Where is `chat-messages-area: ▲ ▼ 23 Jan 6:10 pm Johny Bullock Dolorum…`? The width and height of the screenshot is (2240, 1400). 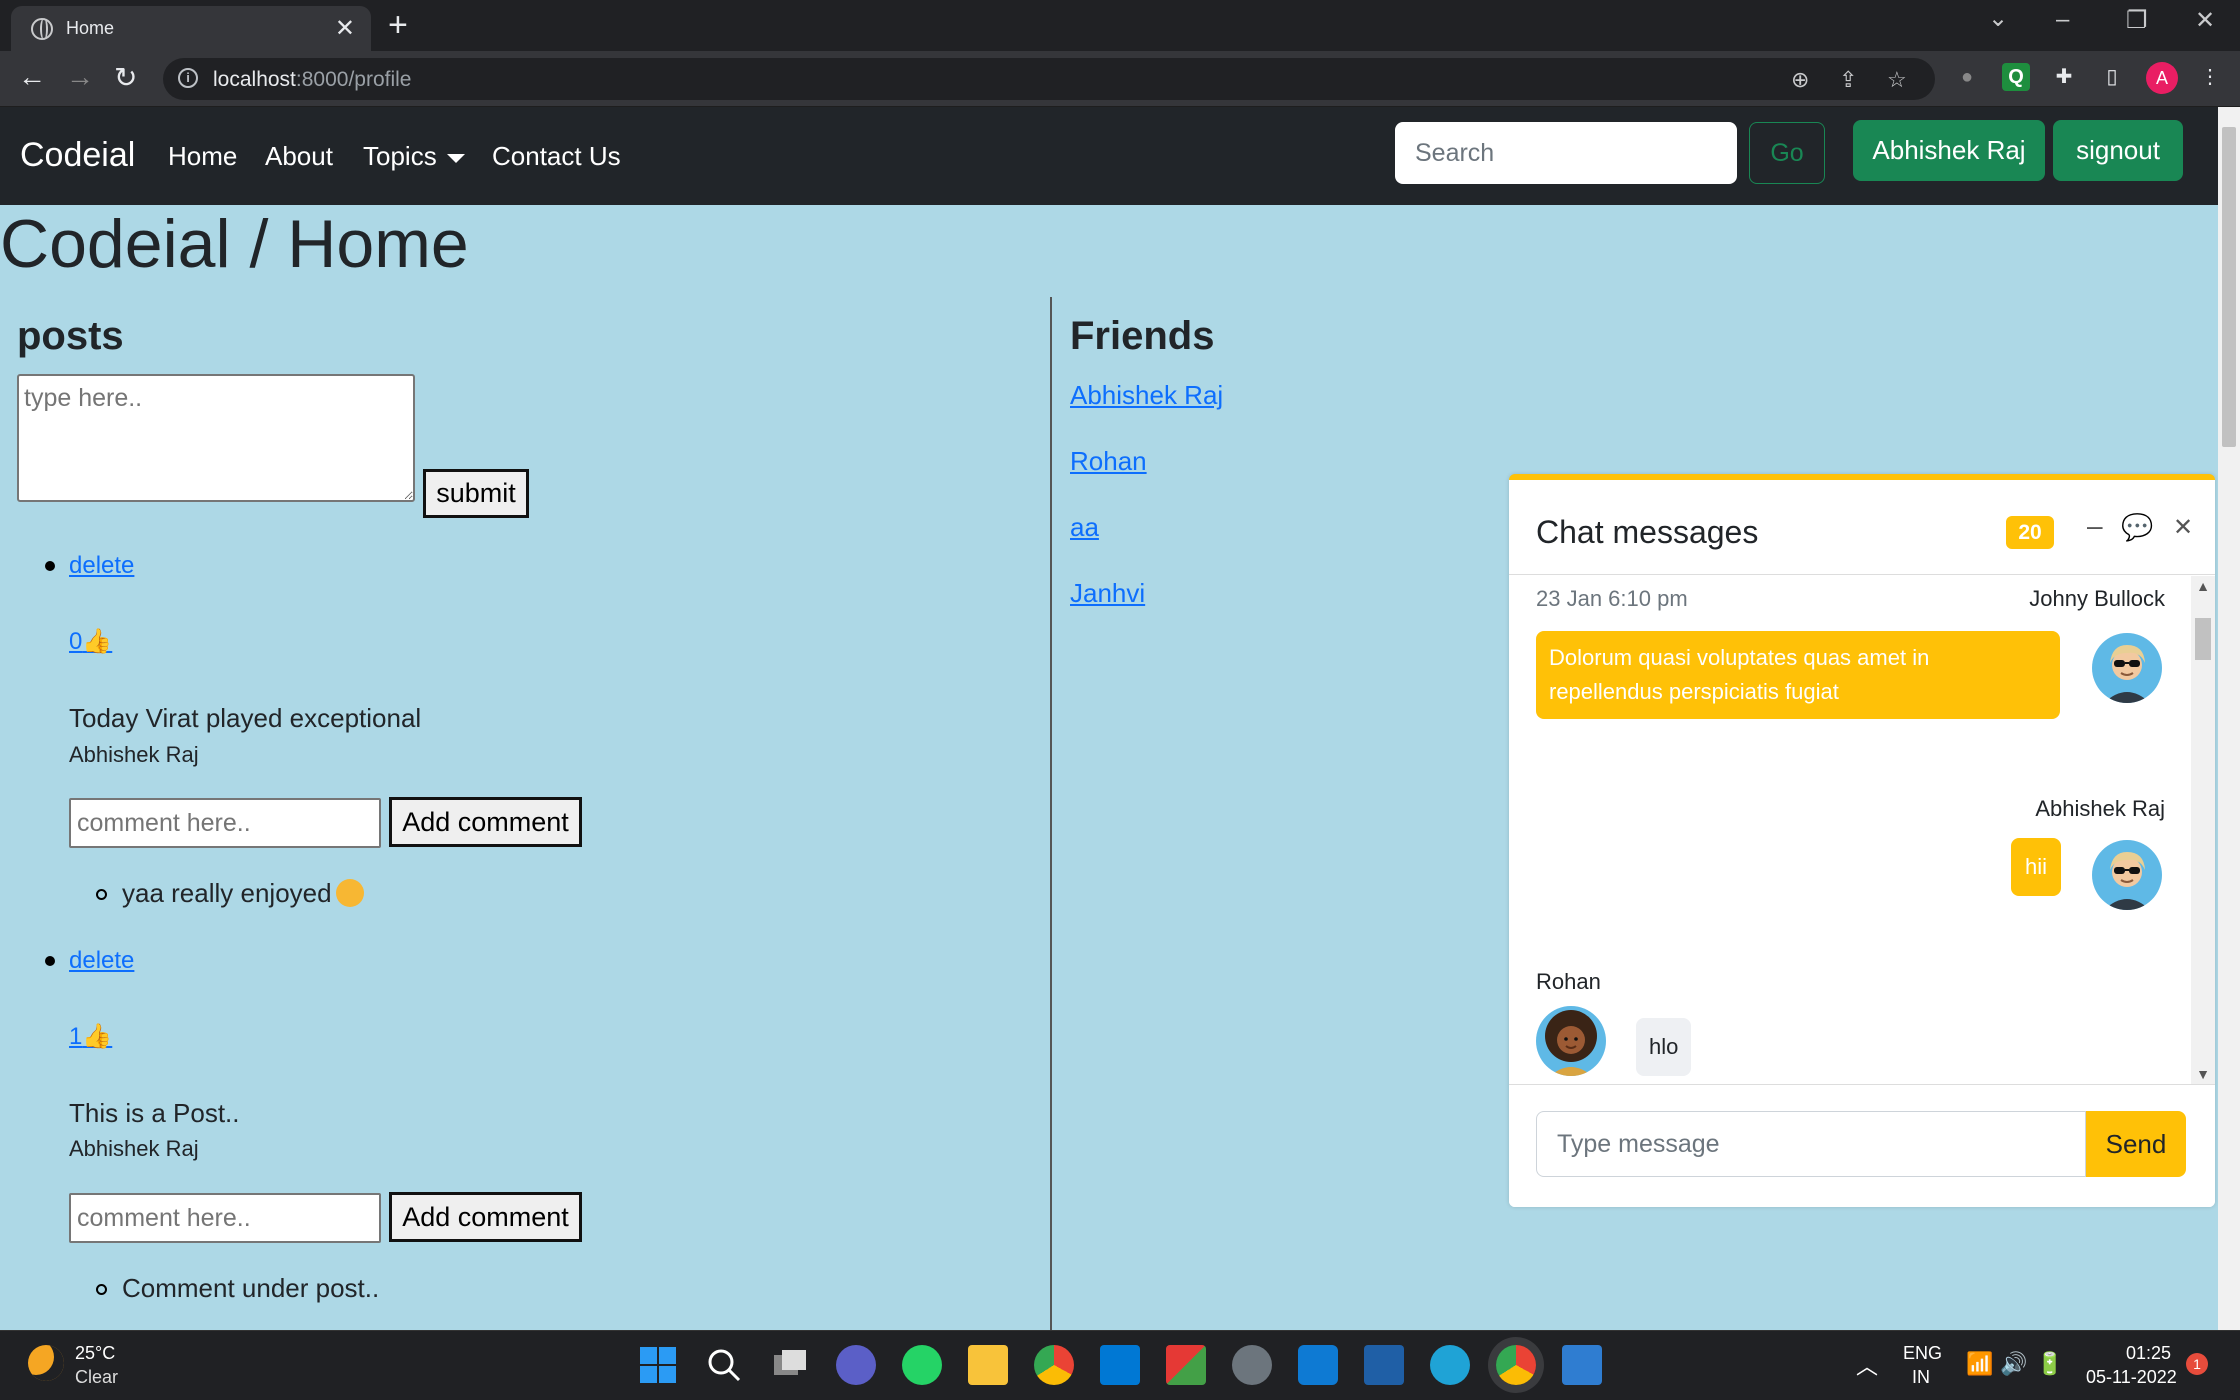
chat-messages-area: ▲ ▼ 23 Jan 6:10 pm Johny Bullock Dolorum… is located at coordinates (1862, 830).